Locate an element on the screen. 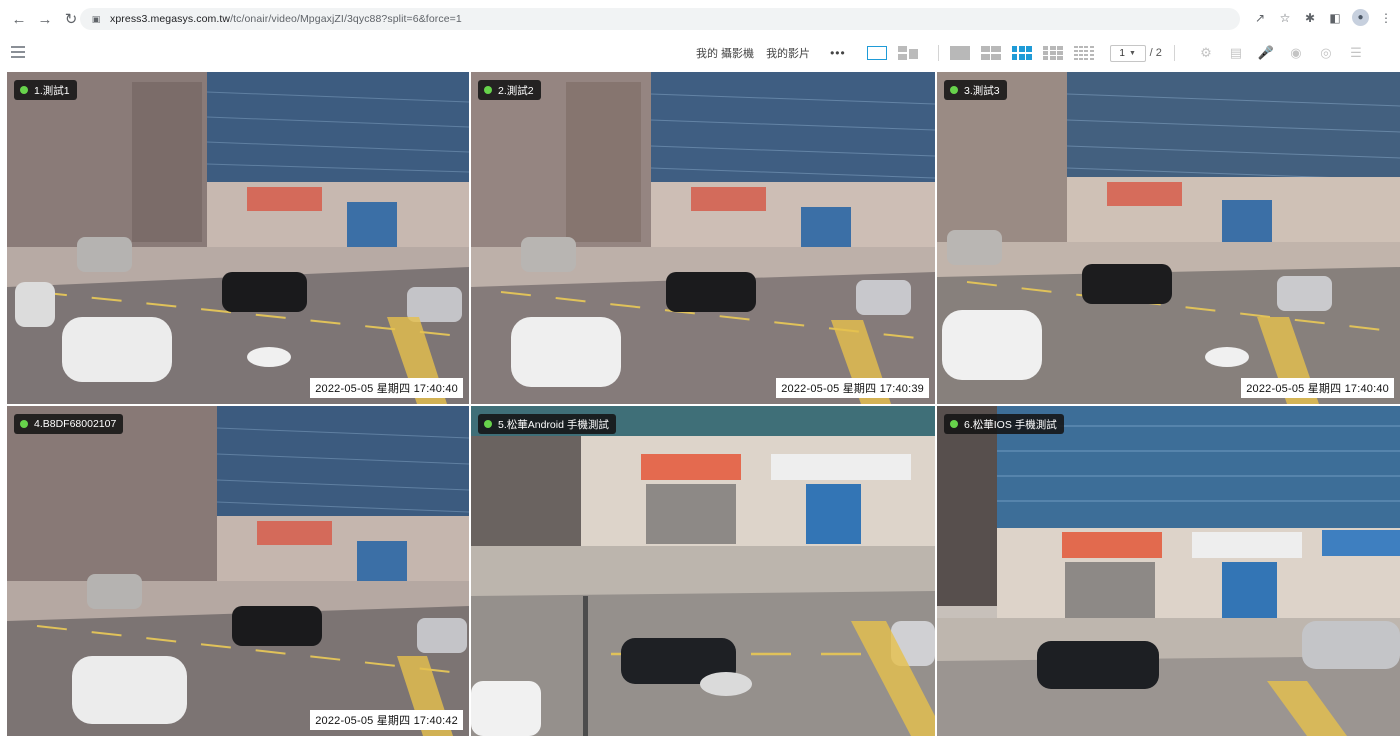 The width and height of the screenshot is (1400, 736). camera-name: 3.測試3 is located at coordinates (982, 90).